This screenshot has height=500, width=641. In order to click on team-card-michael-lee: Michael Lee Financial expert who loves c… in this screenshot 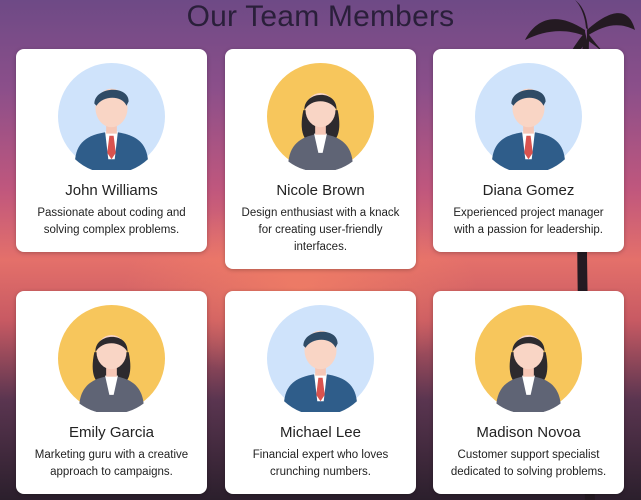, I will do `click(320, 392)`.